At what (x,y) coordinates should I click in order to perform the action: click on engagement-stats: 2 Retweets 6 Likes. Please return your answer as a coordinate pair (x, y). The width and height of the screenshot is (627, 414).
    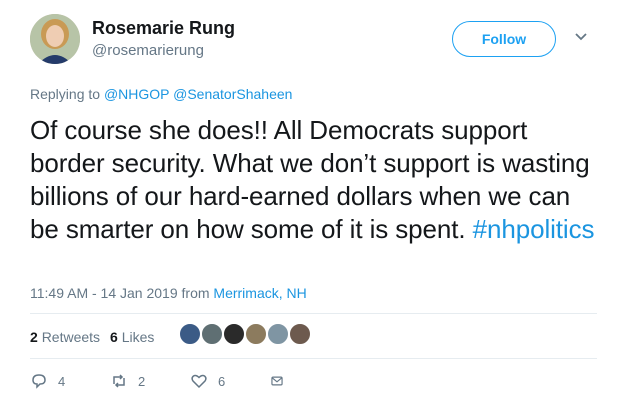
    Looking at the image, I should click on (92, 337).